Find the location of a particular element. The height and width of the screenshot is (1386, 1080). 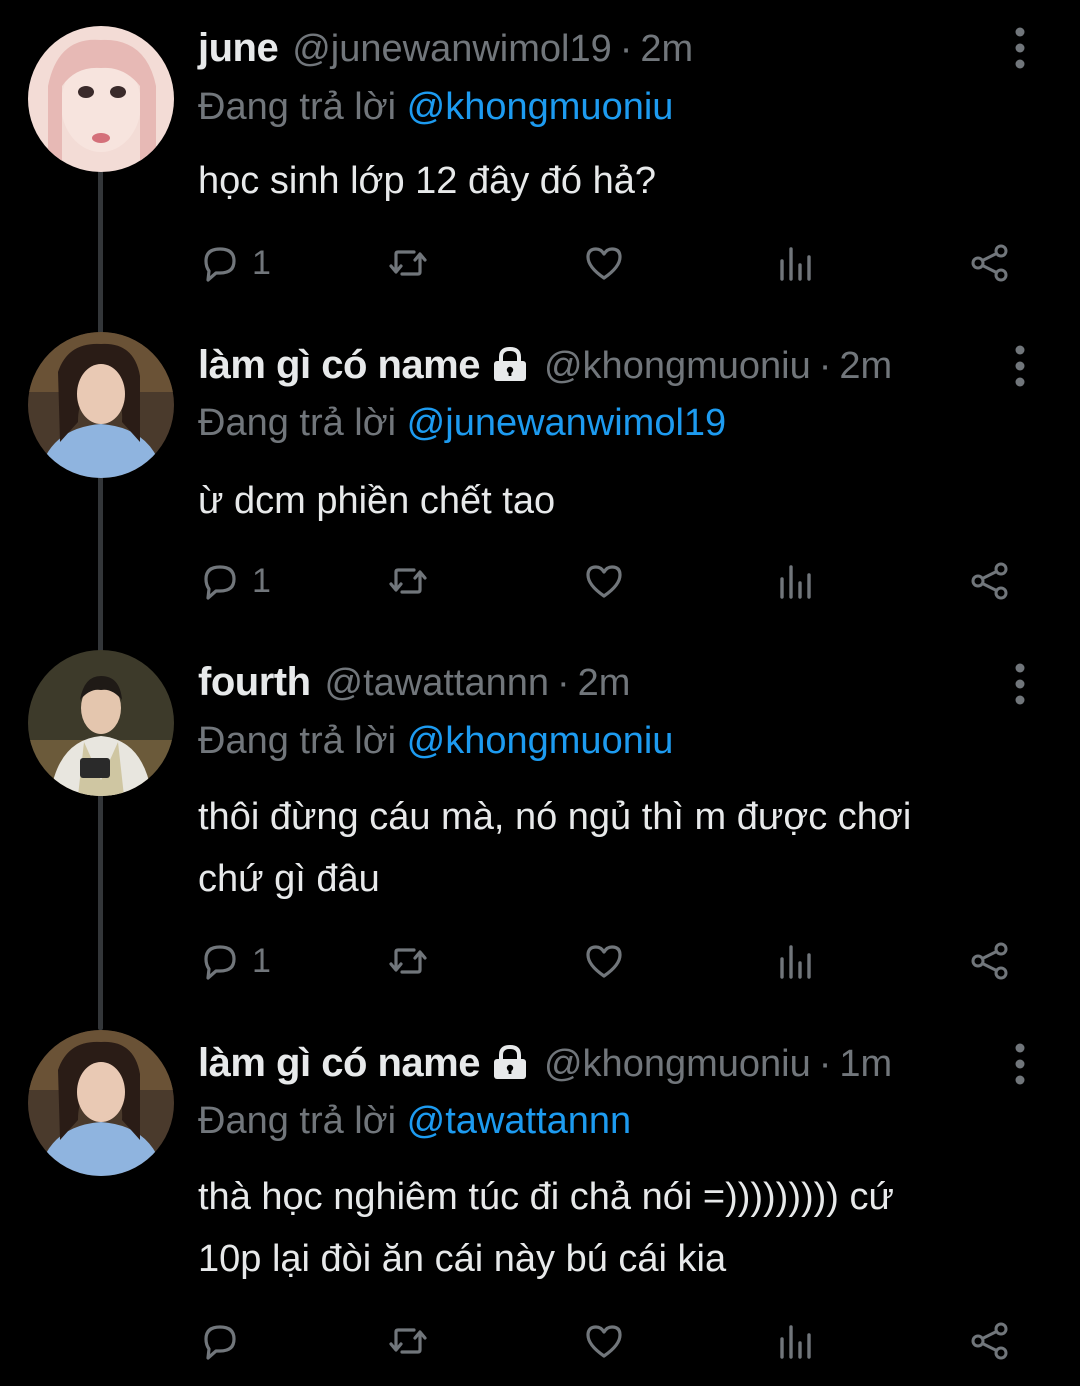

thread-line is located at coordinates (100, 595).